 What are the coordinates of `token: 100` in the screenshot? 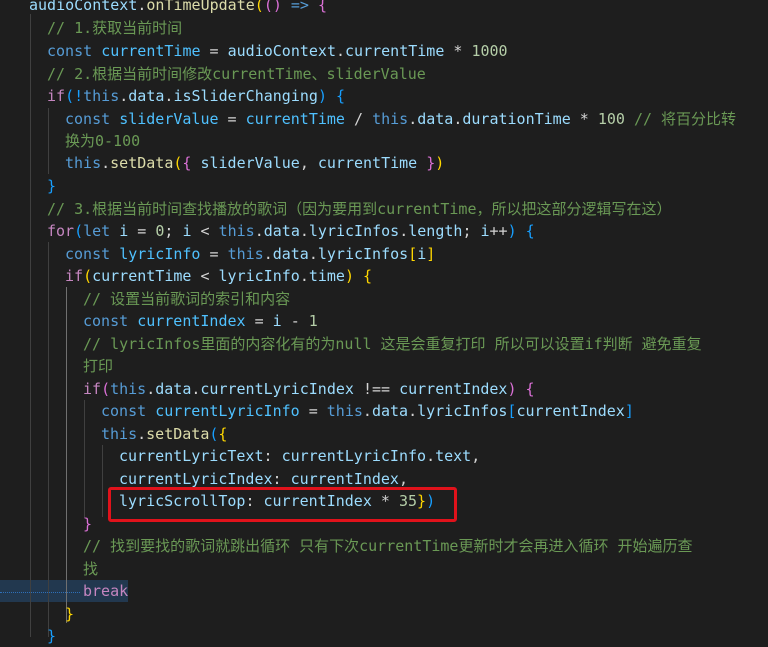 It's located at (611, 119).